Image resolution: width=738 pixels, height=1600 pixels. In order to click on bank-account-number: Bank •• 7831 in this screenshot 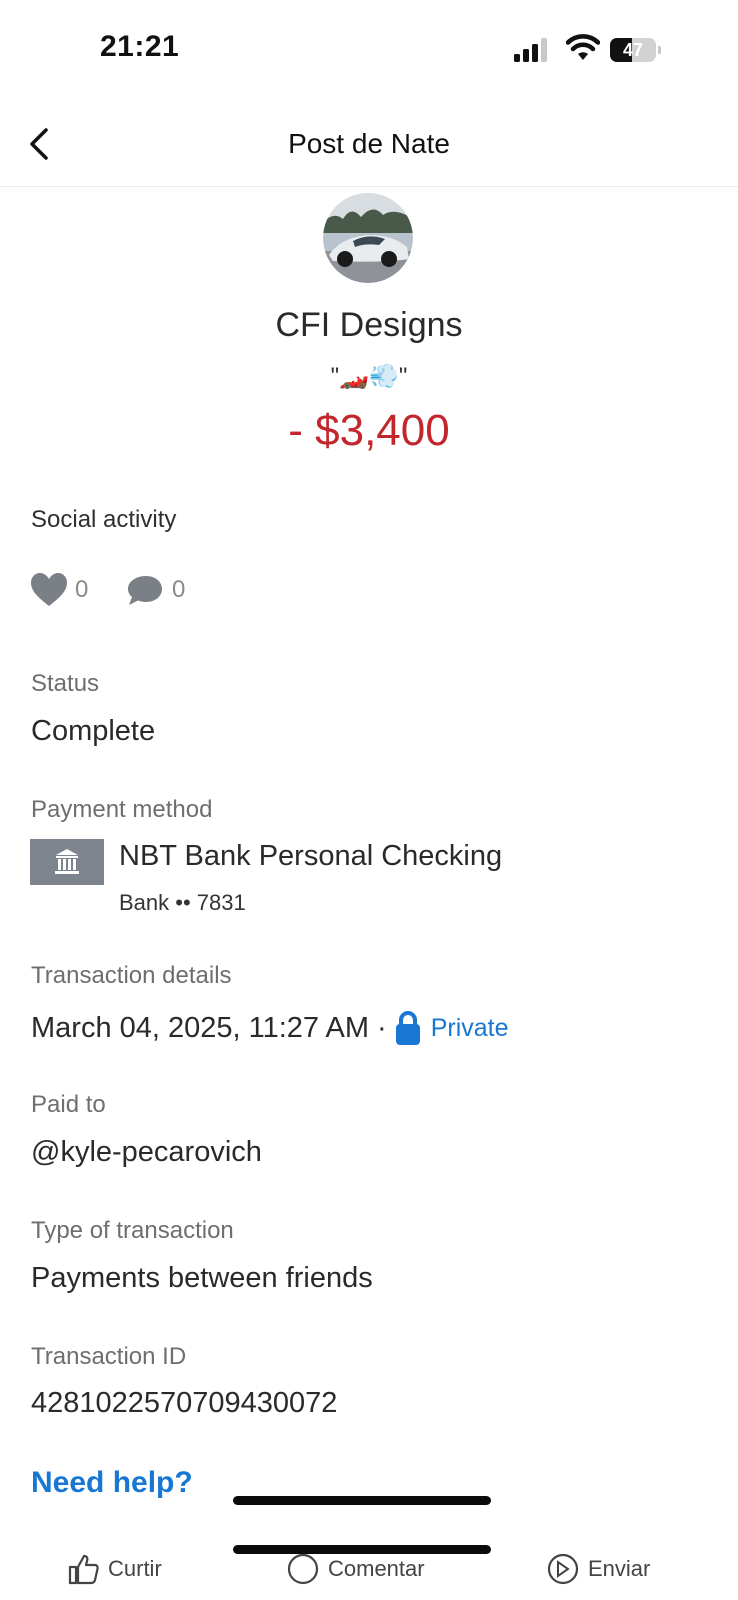, I will do `click(182, 902)`.